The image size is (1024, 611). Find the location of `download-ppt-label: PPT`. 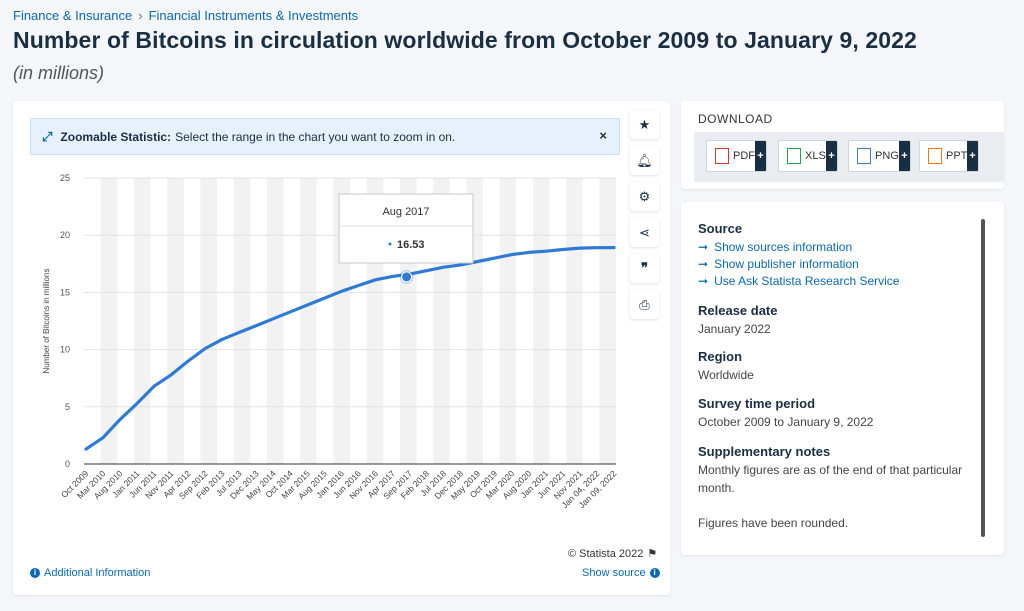

download-ppt-label: PPT is located at coordinates (957, 156).